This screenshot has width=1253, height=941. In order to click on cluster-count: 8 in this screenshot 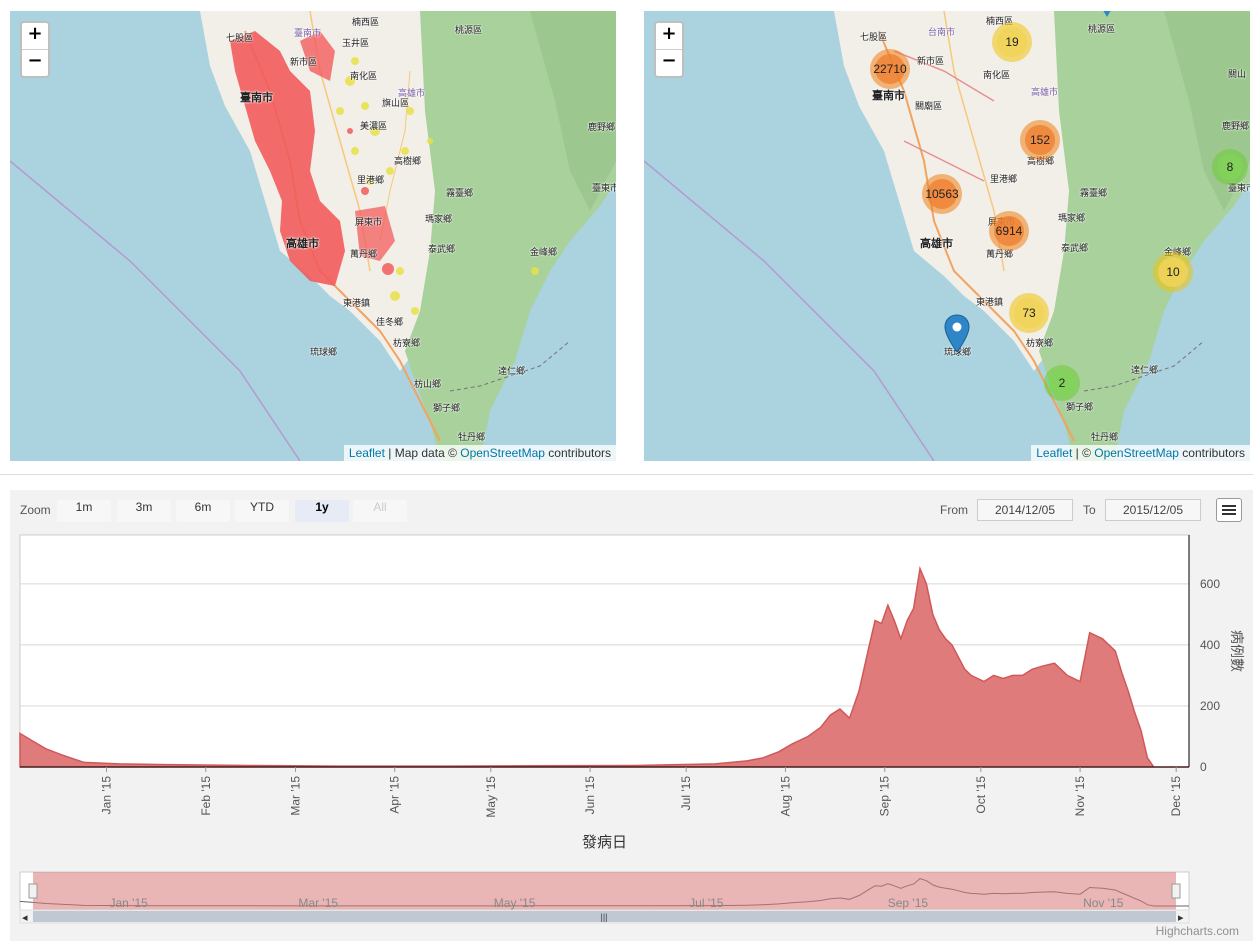, I will do `click(1230, 167)`.